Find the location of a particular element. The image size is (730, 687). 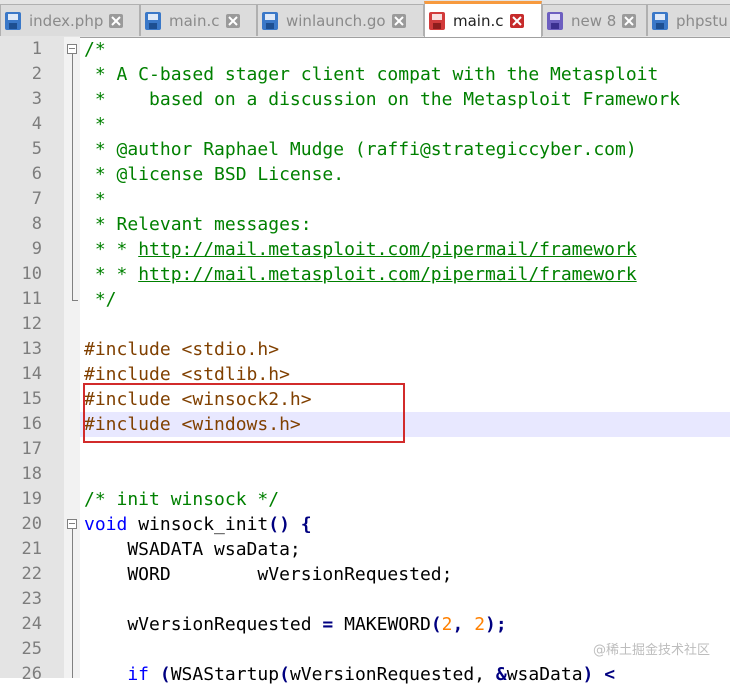

tab-label: winlaunch.go is located at coordinates (336, 20).